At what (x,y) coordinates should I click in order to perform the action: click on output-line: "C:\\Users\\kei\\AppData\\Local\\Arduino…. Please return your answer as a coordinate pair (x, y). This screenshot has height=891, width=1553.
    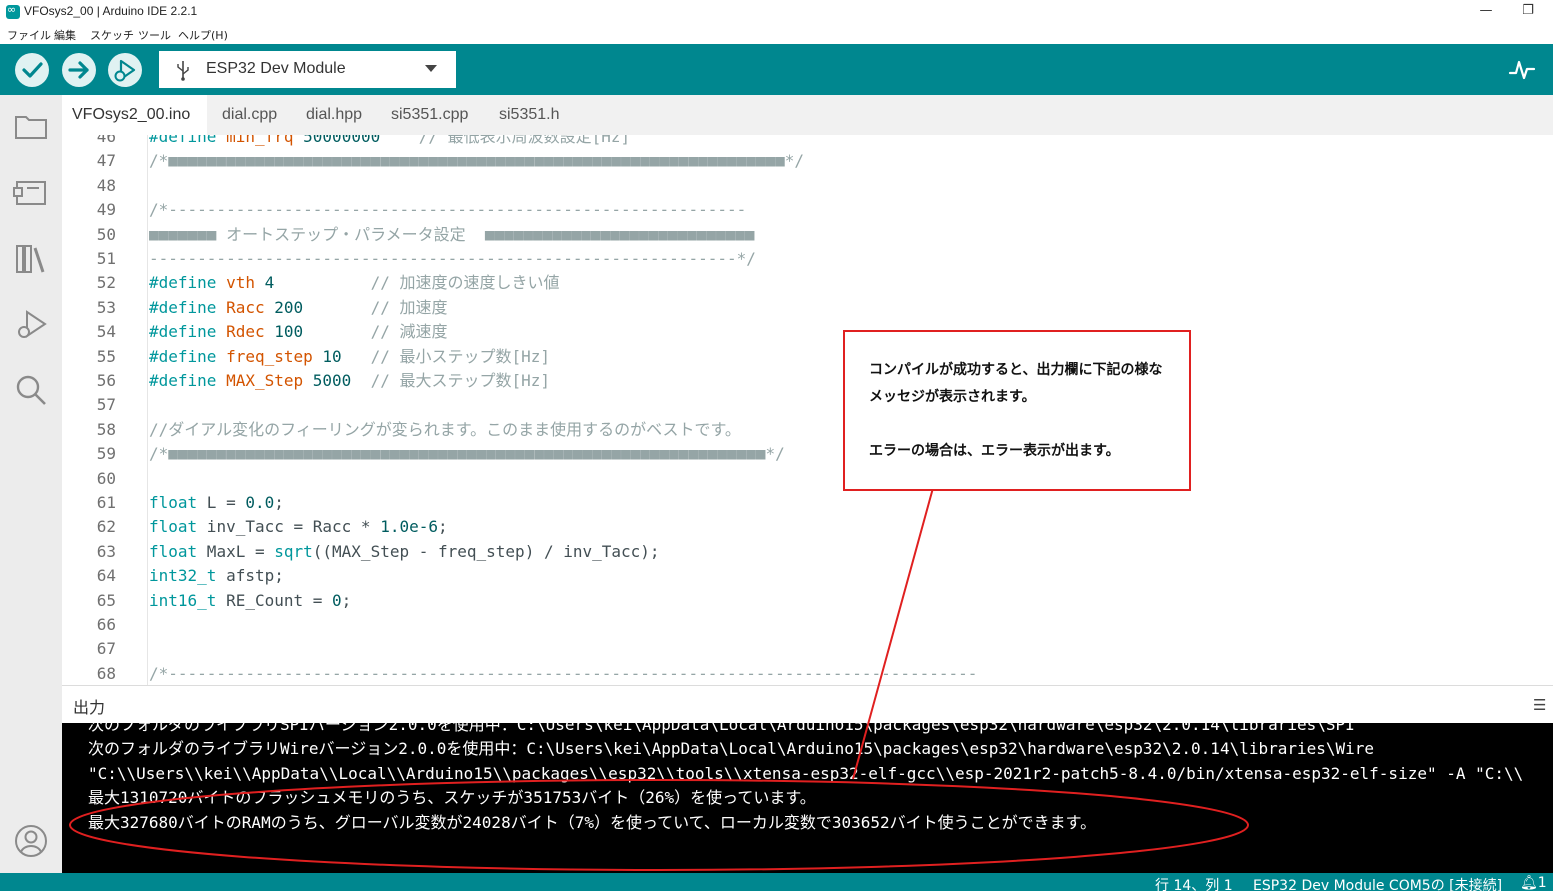
    Looking at the image, I should click on (806, 773).